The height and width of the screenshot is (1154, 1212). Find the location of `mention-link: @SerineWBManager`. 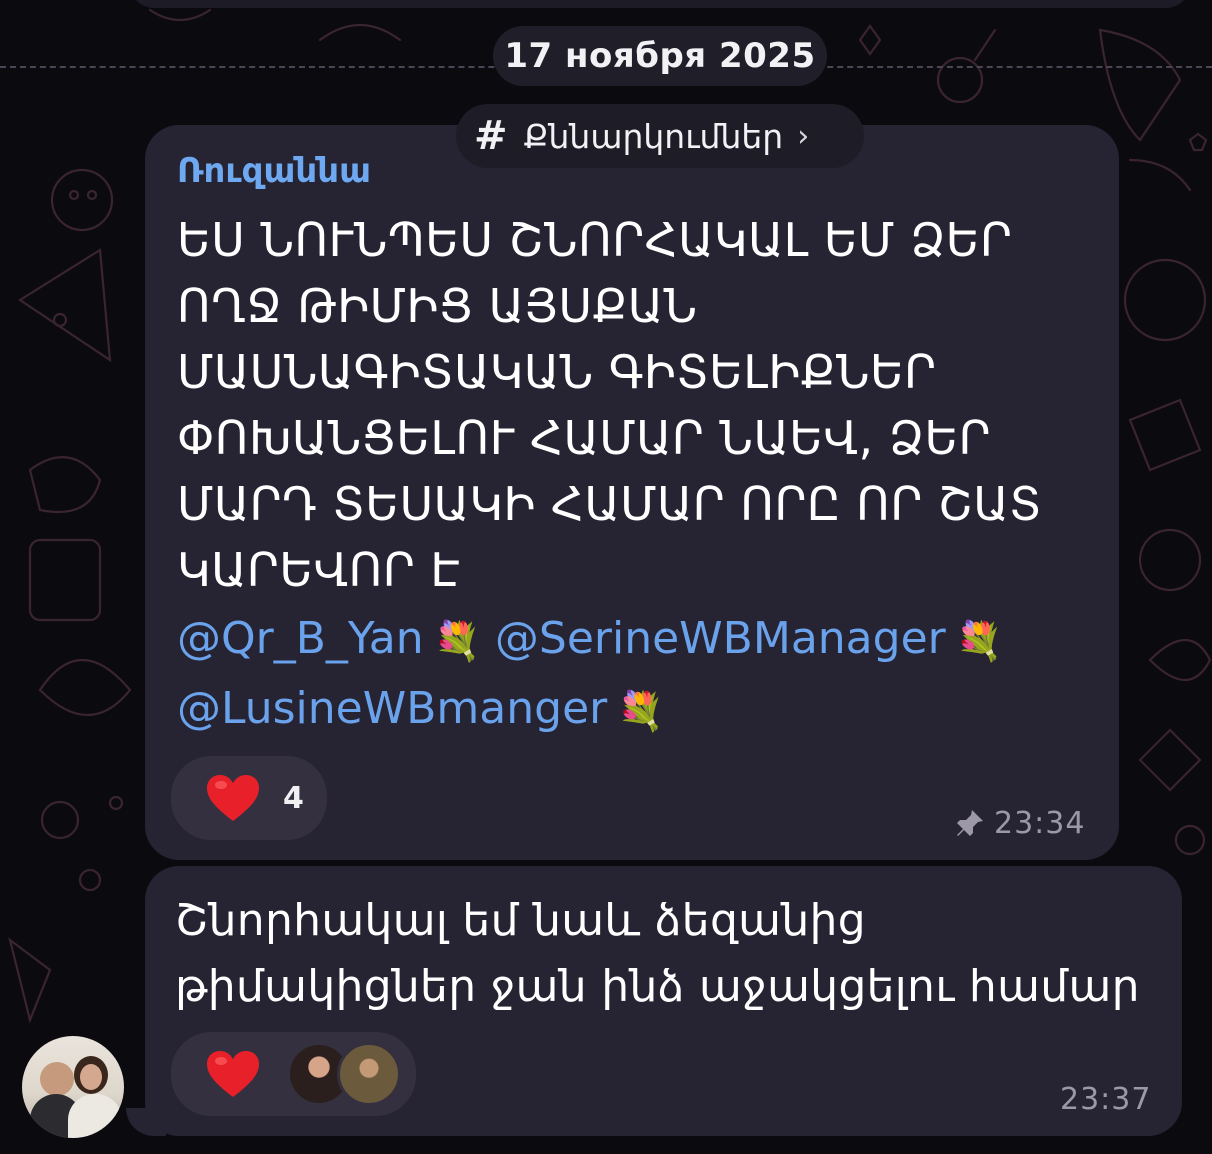

mention-link: @SerineWBManager is located at coordinates (720, 638).